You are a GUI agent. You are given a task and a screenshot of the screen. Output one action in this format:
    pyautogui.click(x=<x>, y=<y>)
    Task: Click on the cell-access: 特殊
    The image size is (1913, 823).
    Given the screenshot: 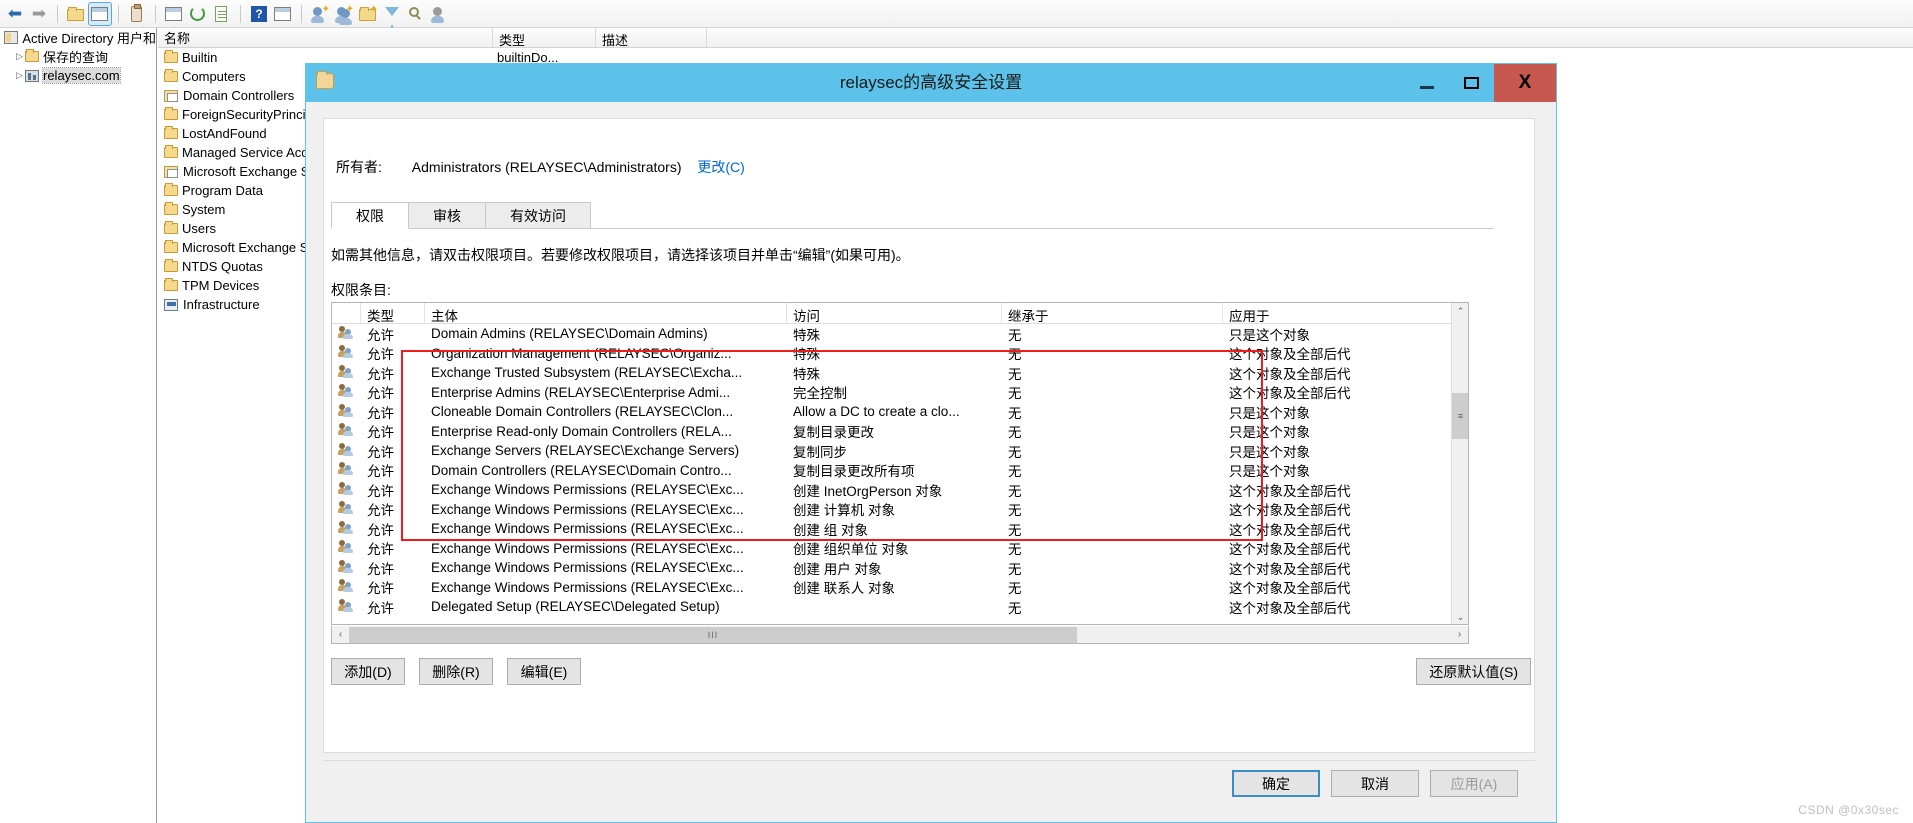 What is the action you would take?
    pyautogui.click(x=806, y=335)
    